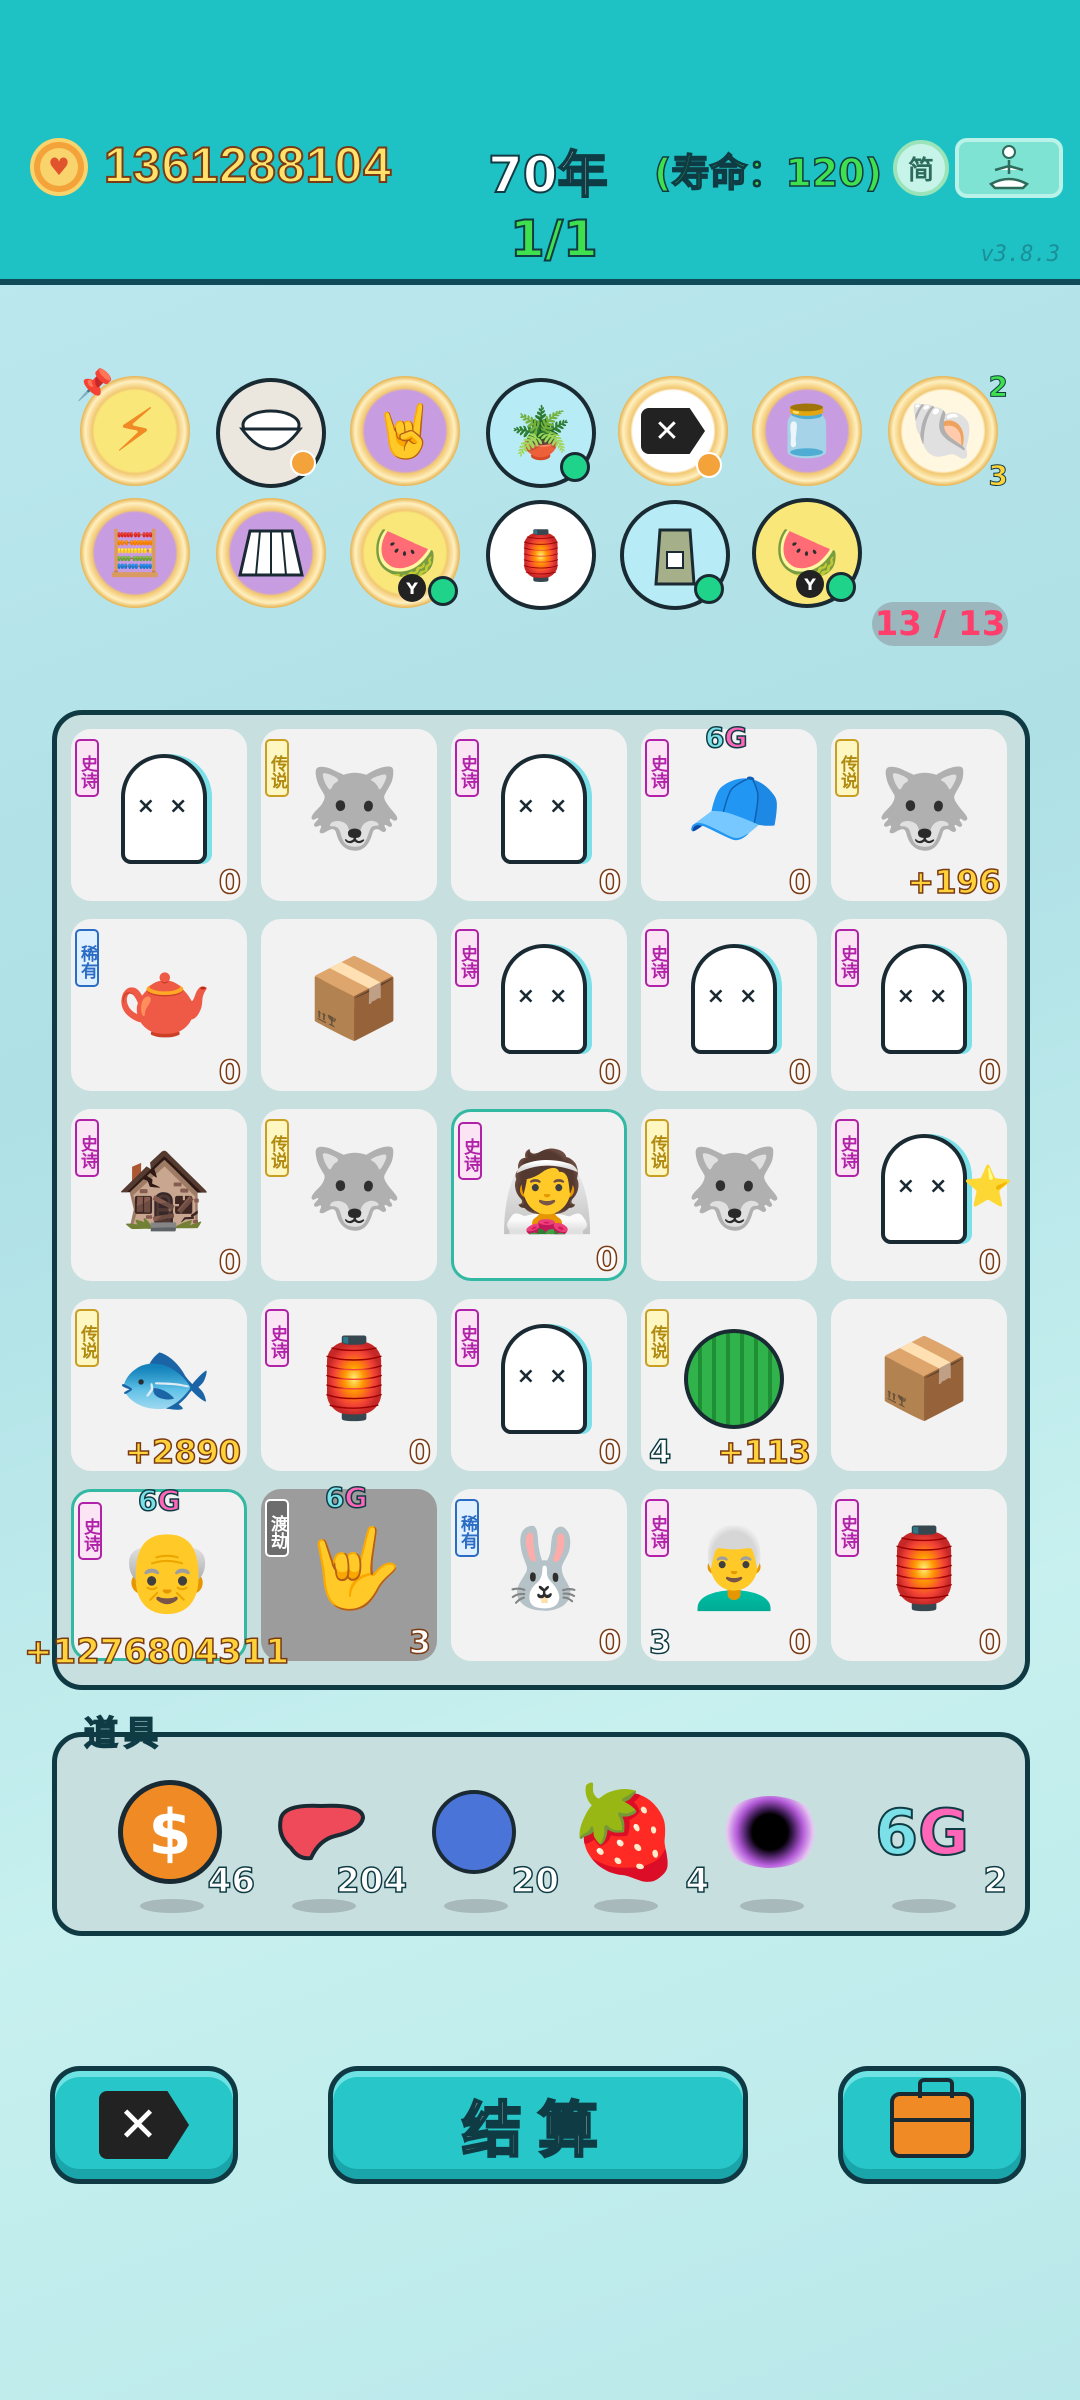  Describe the element at coordinates (770, 1832) in the screenshot. I see `black-hole-icon` at that location.